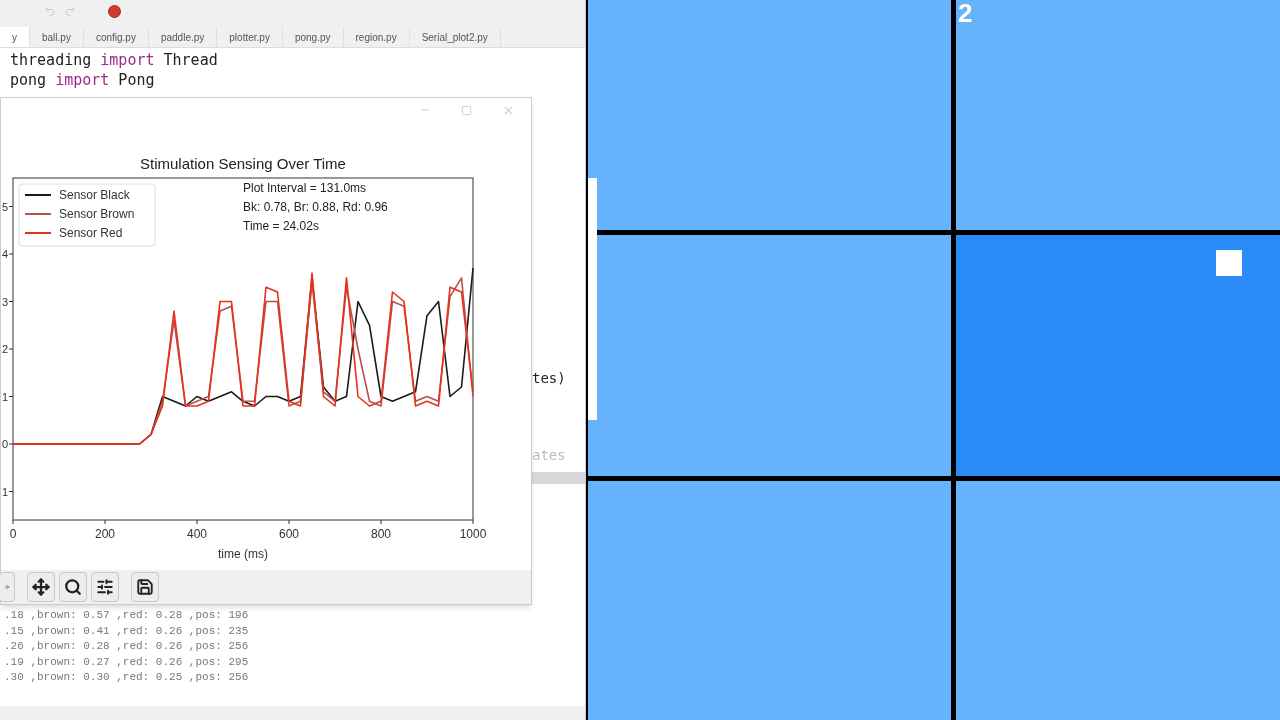 Image resolution: width=1280 pixels, height=720 pixels. Describe the element at coordinates (114, 60) in the screenshot. I see `code-line: threading import Thread` at that location.